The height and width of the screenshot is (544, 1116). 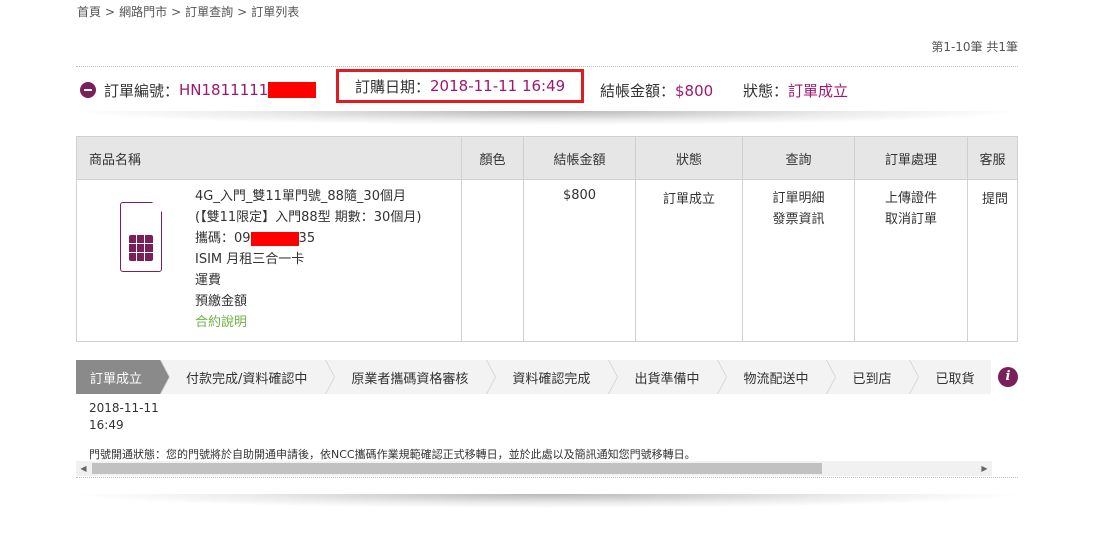 I want to click on header-color: 顏色, so click(x=492, y=158).